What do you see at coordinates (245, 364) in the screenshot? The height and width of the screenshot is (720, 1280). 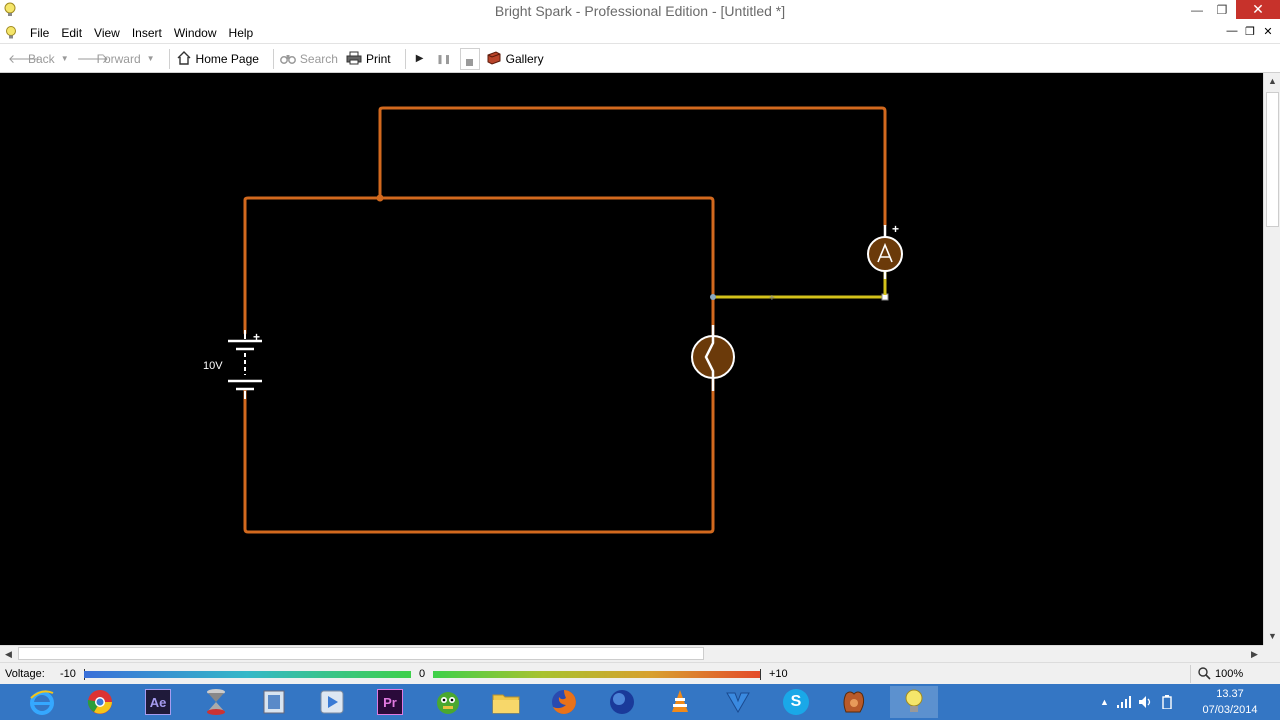 I see `battery-component: +` at bounding box center [245, 364].